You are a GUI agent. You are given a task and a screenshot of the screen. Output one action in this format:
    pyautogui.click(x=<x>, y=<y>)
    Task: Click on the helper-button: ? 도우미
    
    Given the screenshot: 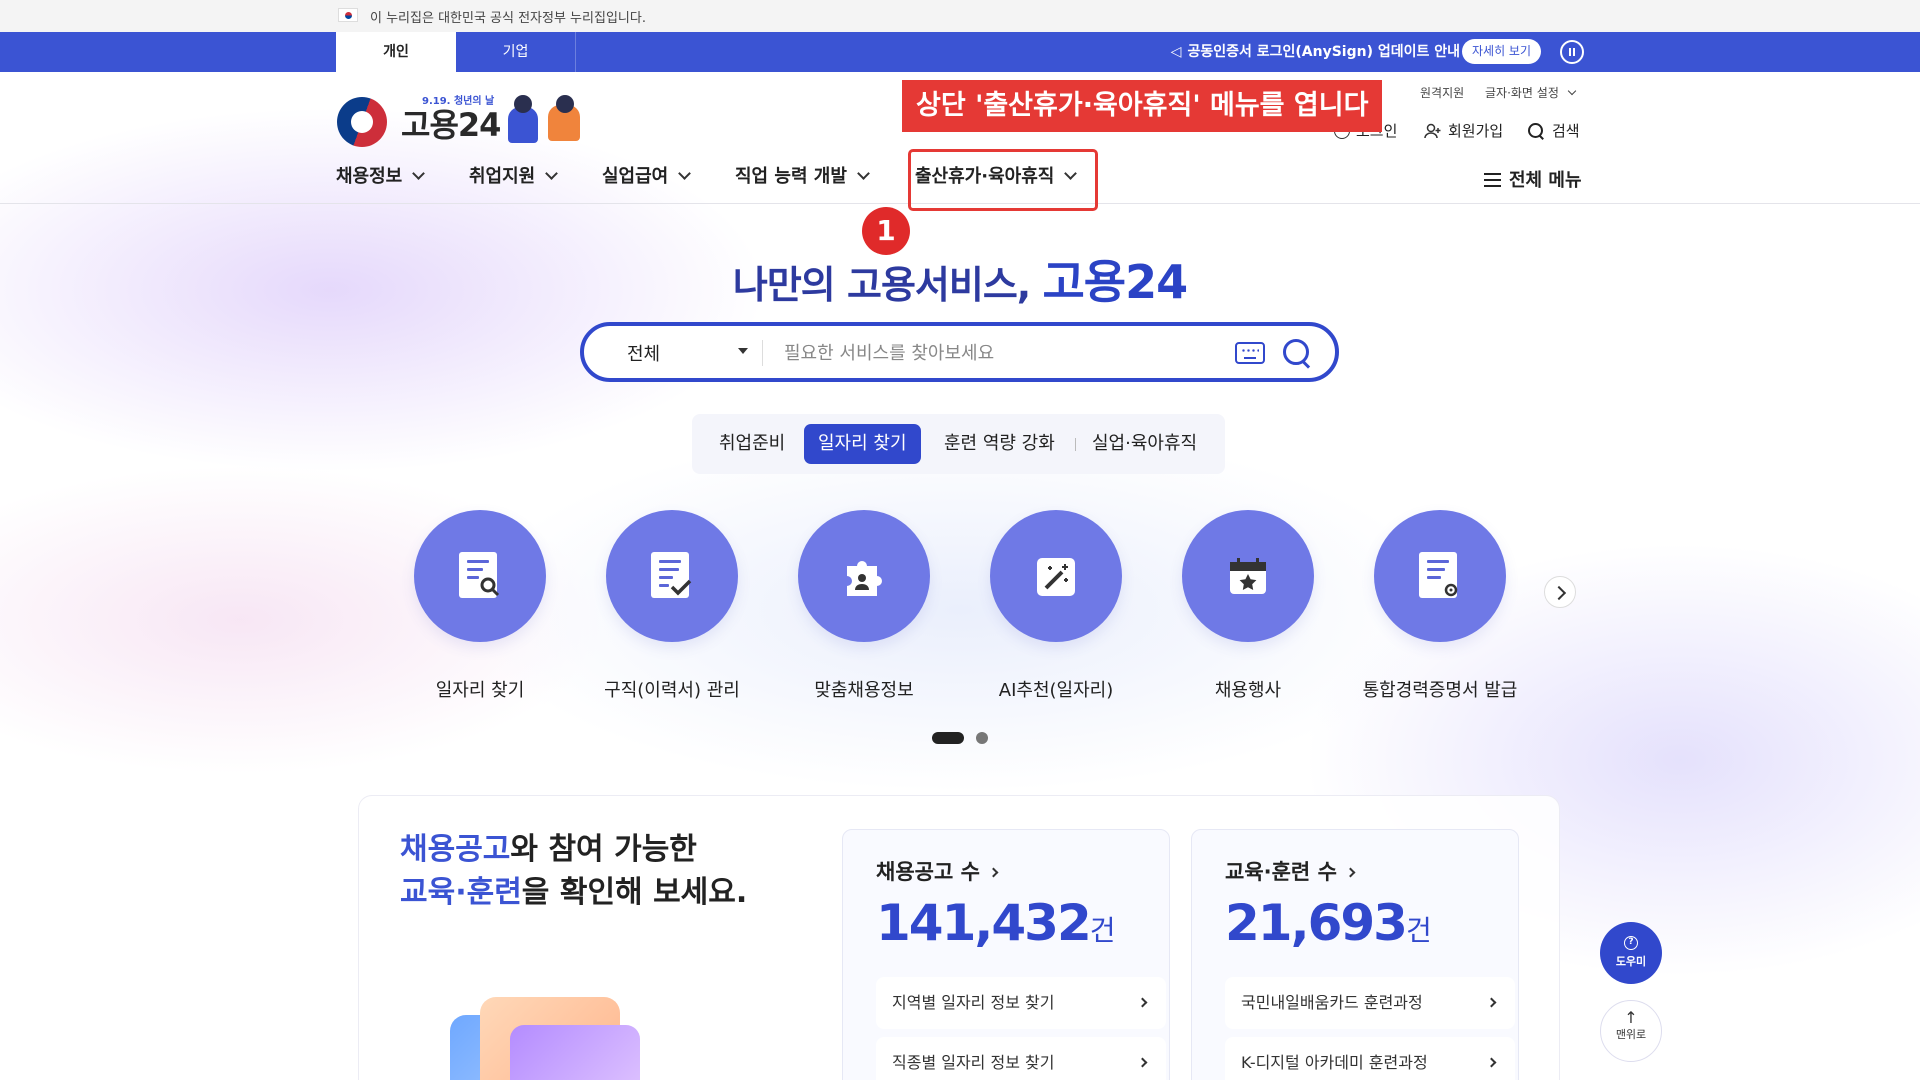 What is the action you would take?
    pyautogui.click(x=1631, y=953)
    